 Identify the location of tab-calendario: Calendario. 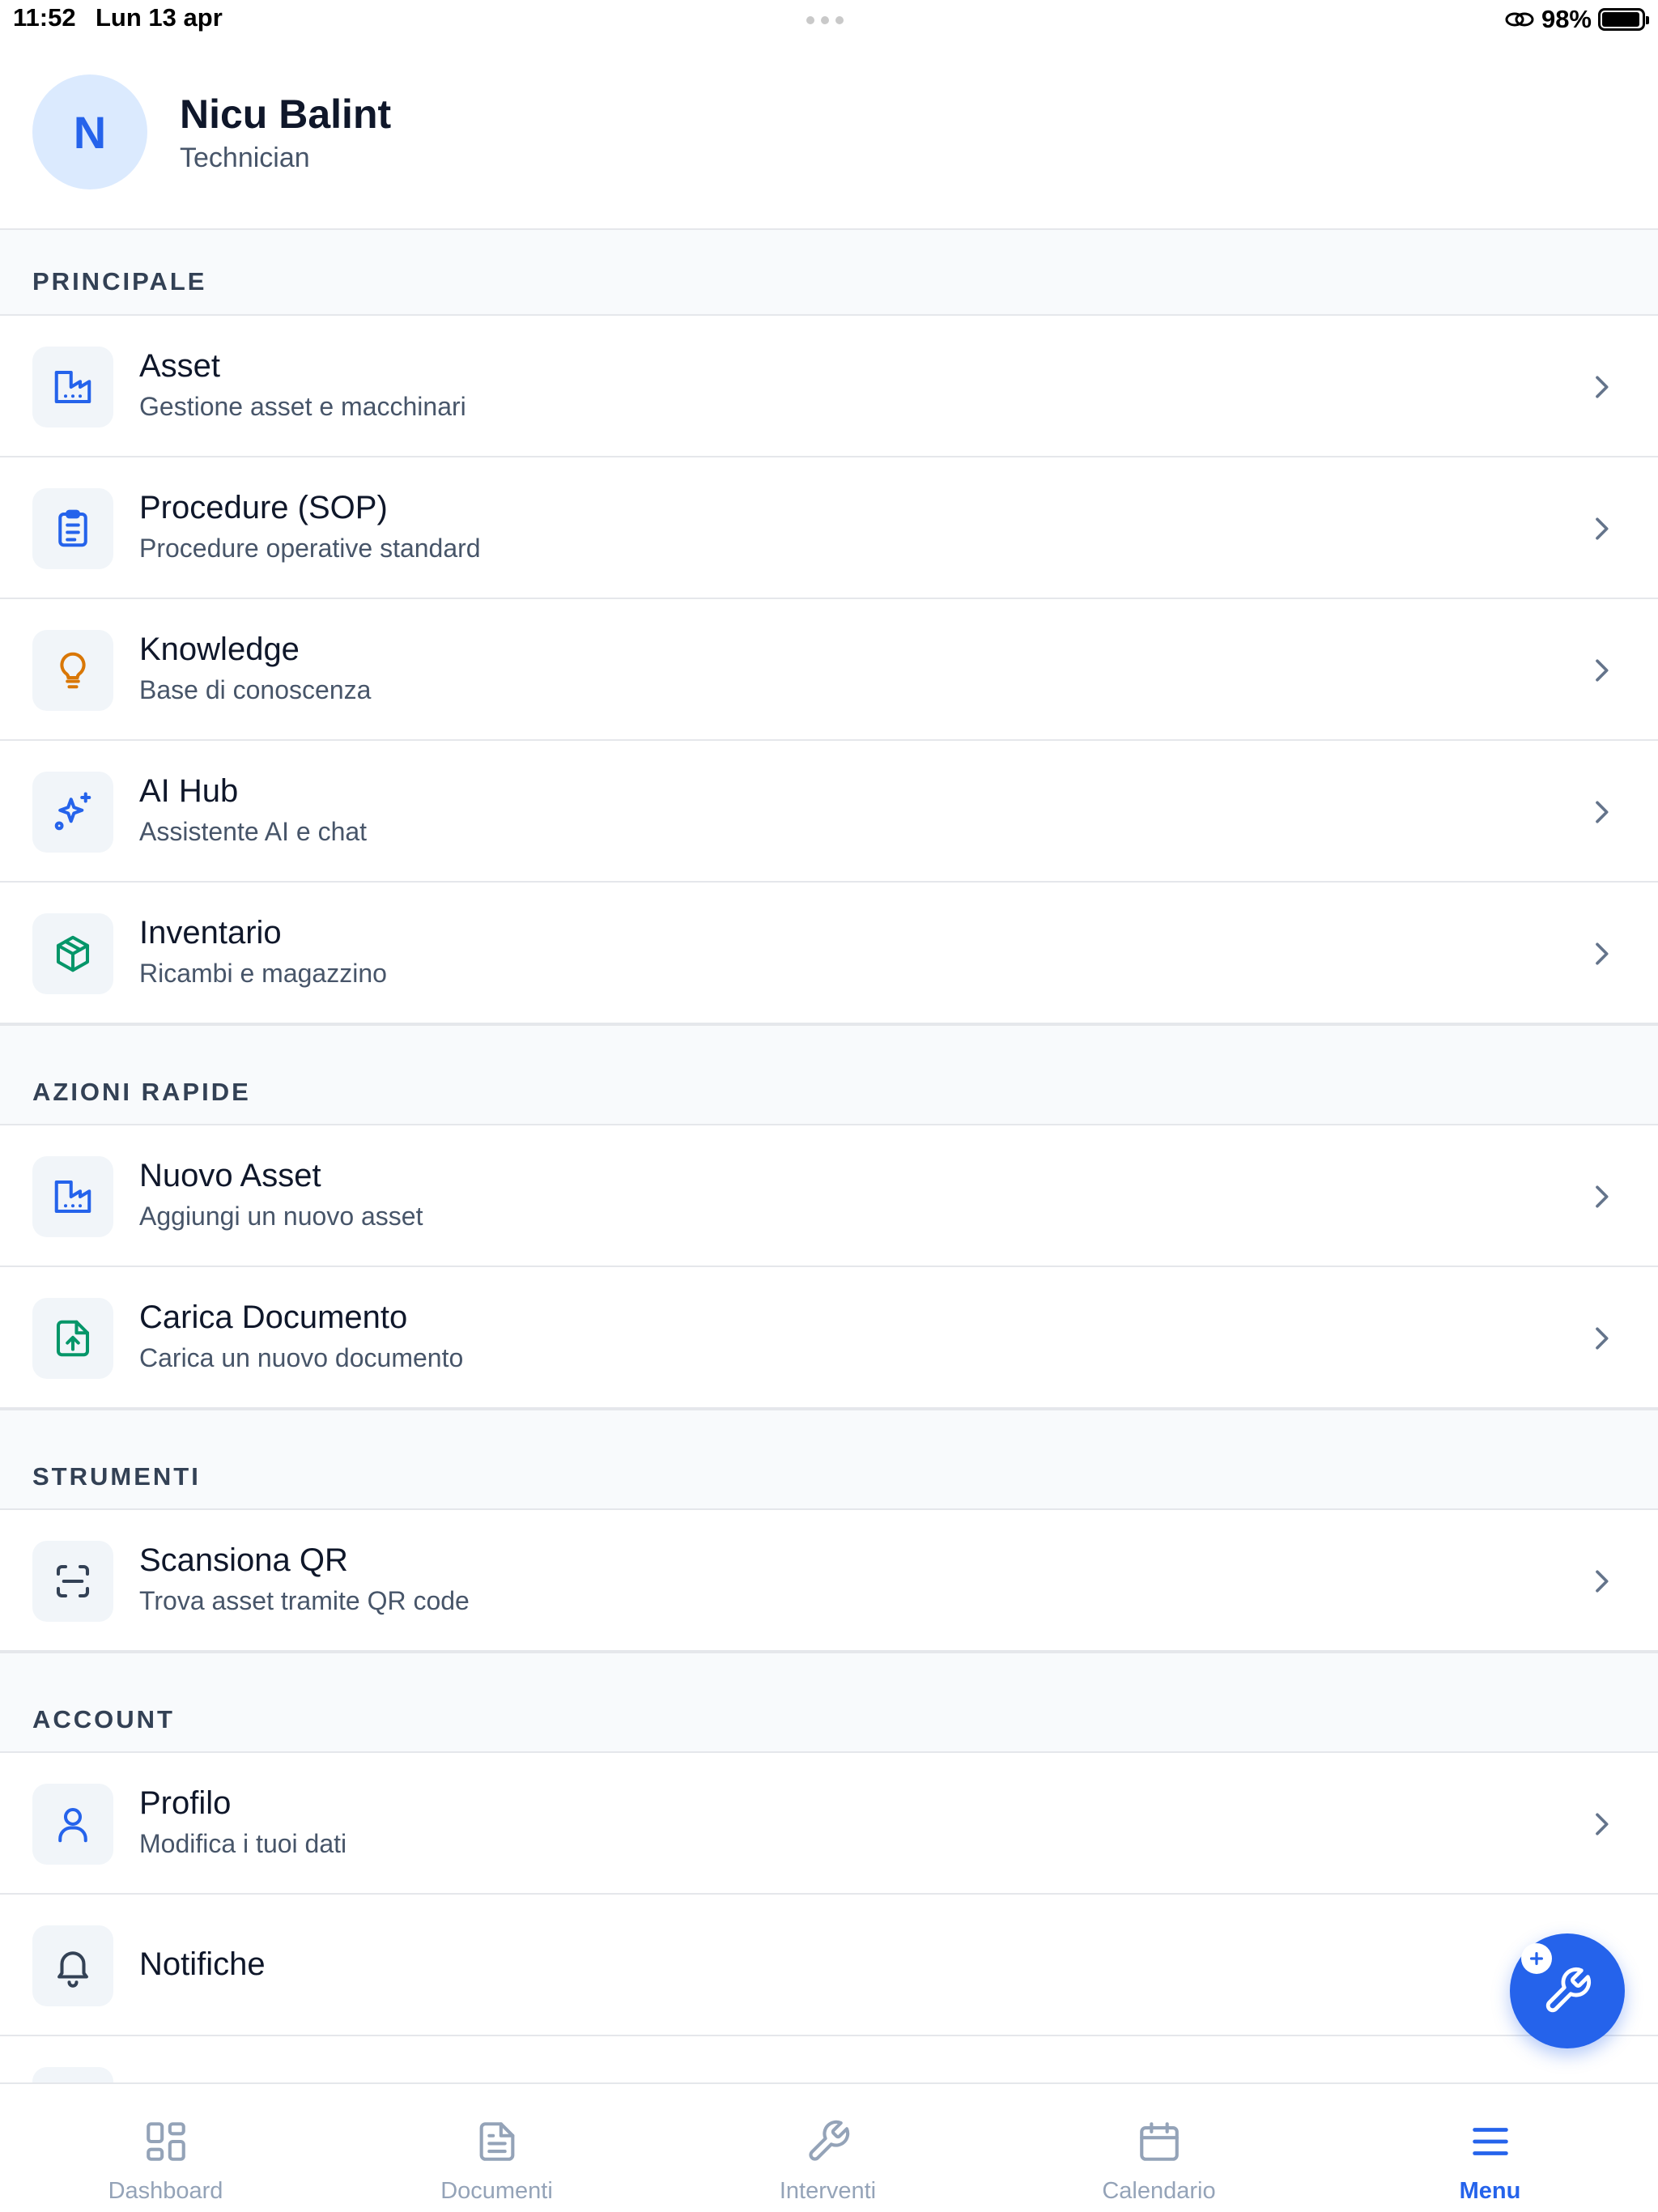
(1158, 2148).